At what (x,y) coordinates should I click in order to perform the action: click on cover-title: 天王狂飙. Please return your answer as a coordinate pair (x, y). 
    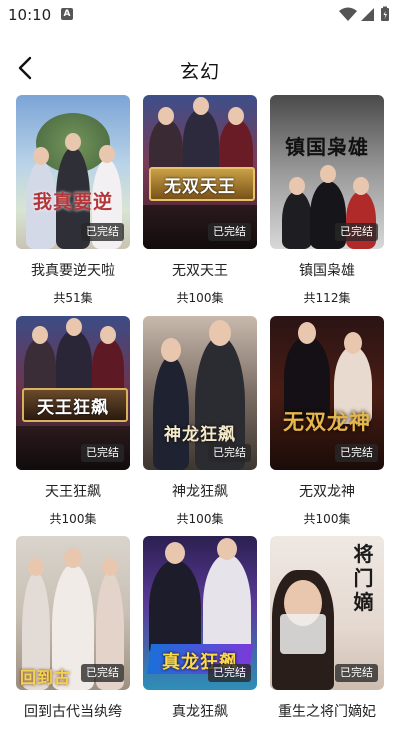
    Looking at the image, I should click on (73, 408).